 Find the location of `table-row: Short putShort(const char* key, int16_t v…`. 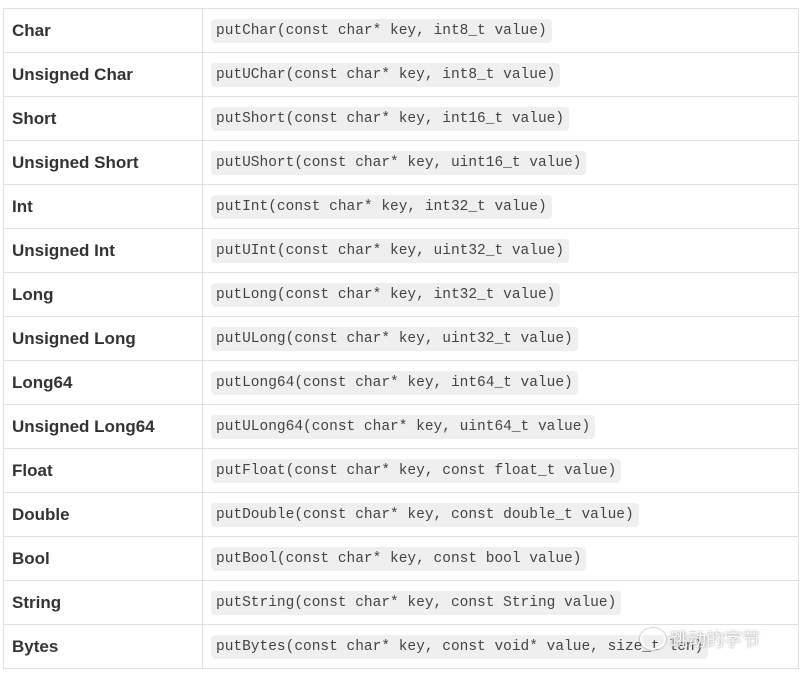

table-row: Short putShort(const char* key, int16_t v… is located at coordinates (401, 118).